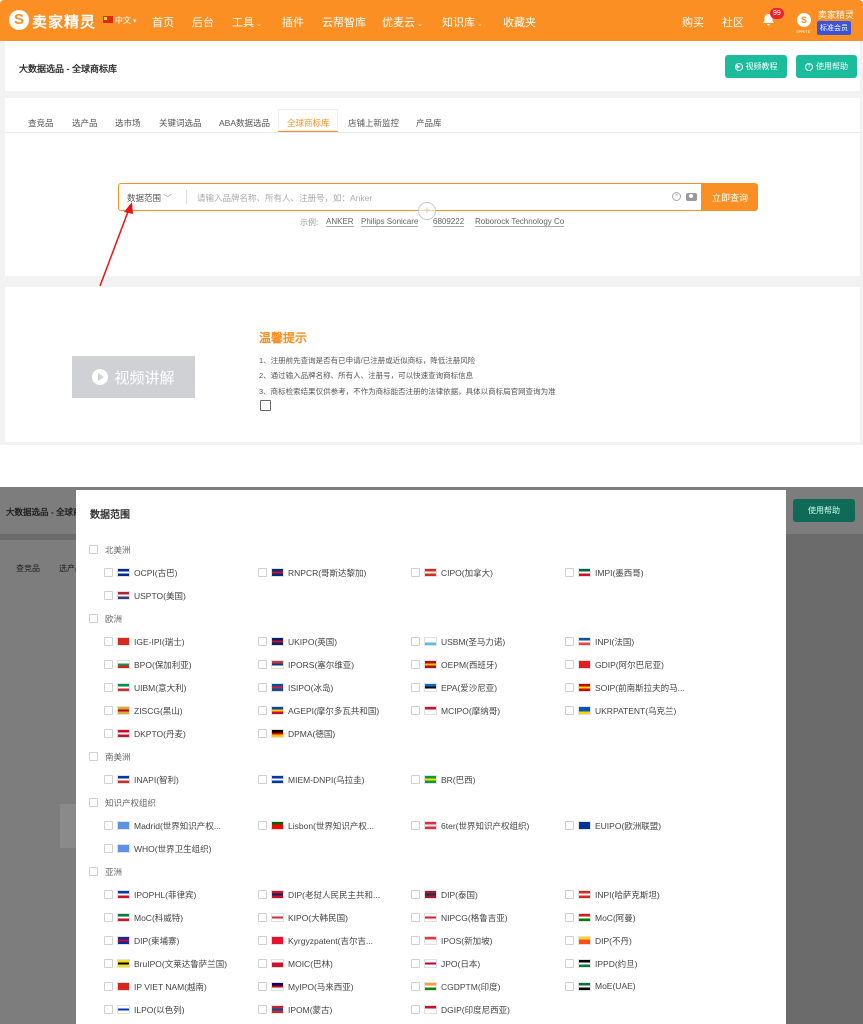 This screenshot has width=863, height=1024. What do you see at coordinates (466, 941) in the screenshot?
I see `office-label: IPOS(新加坡)` at bounding box center [466, 941].